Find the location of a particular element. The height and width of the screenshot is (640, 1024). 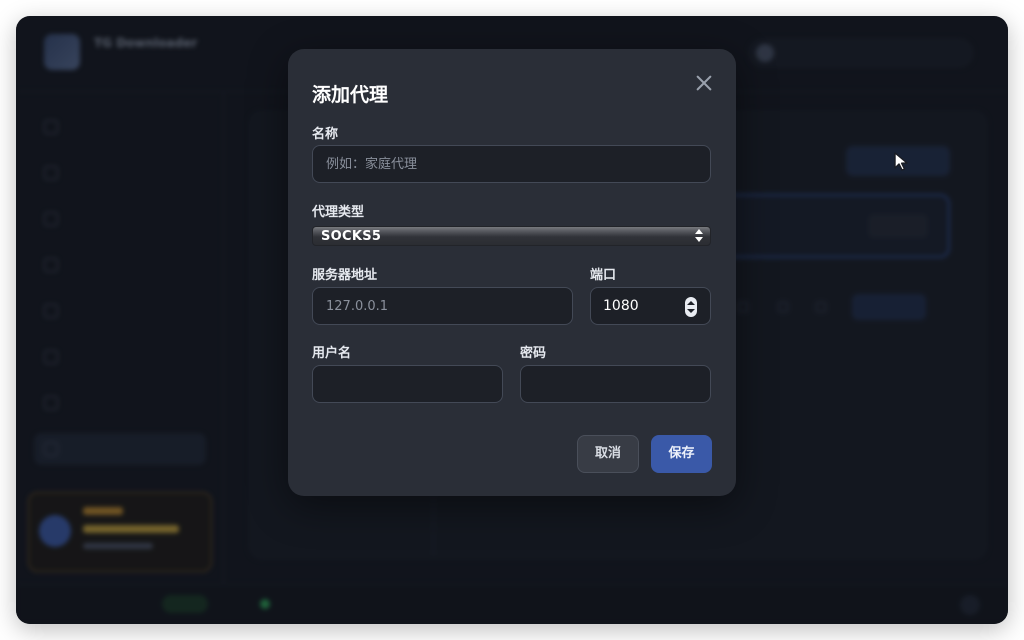

username-input is located at coordinates (407, 384).